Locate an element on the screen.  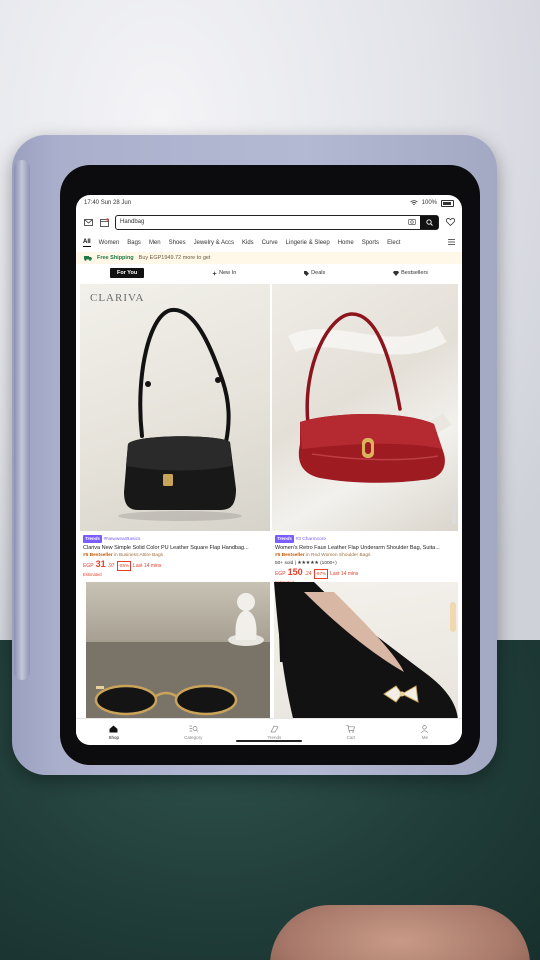
nav-shop: Shop is located at coordinates (114, 732).